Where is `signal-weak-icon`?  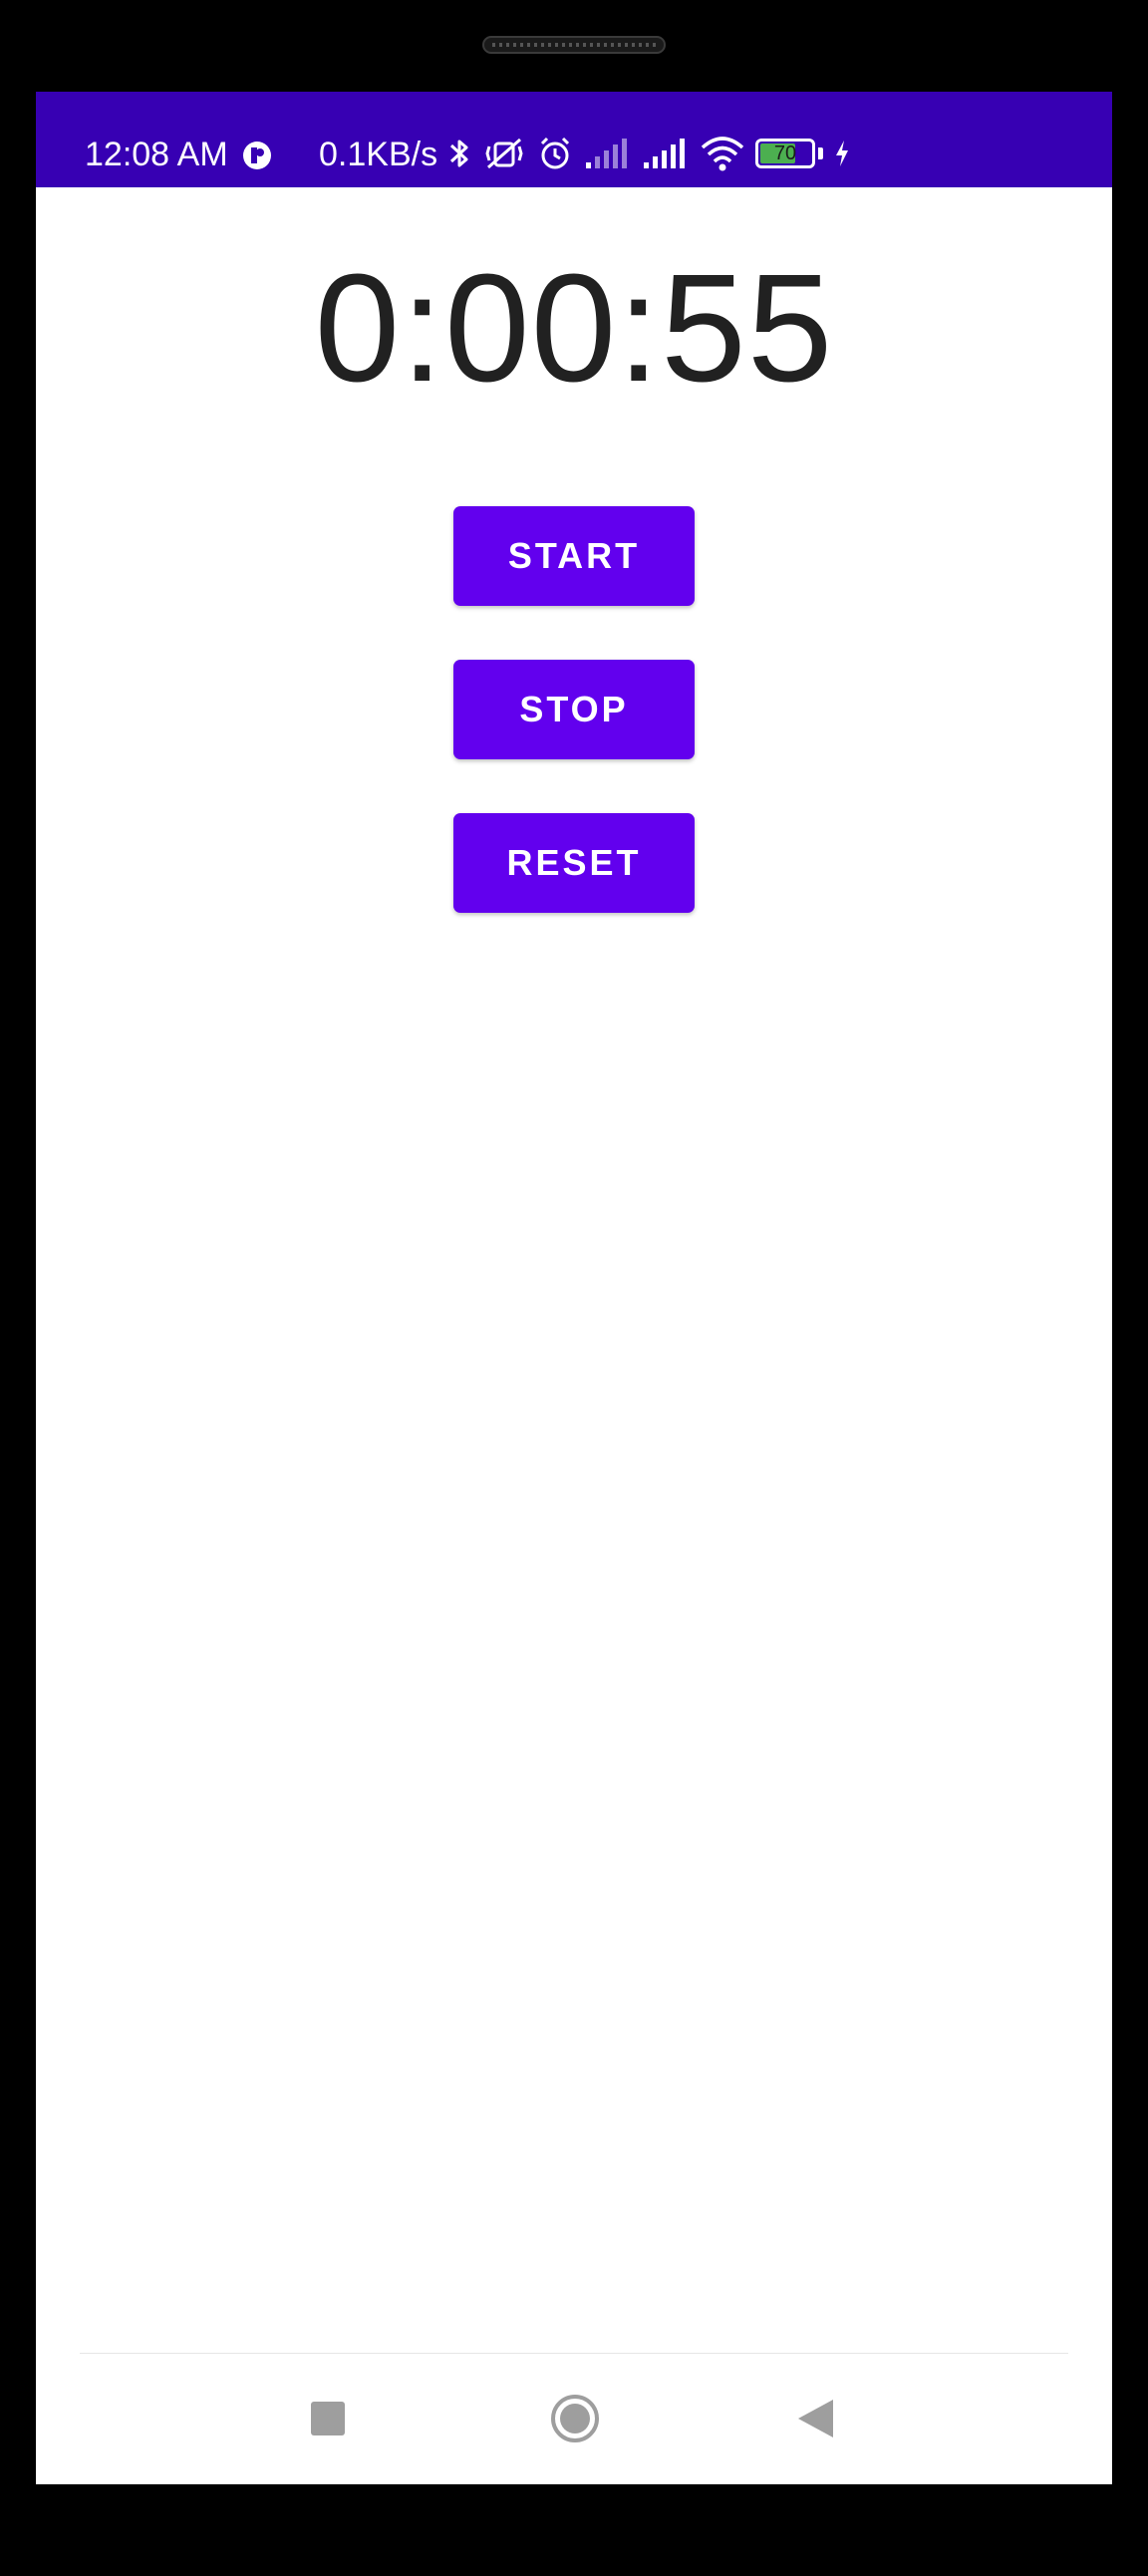
signal-weak-icon is located at coordinates (606, 153).